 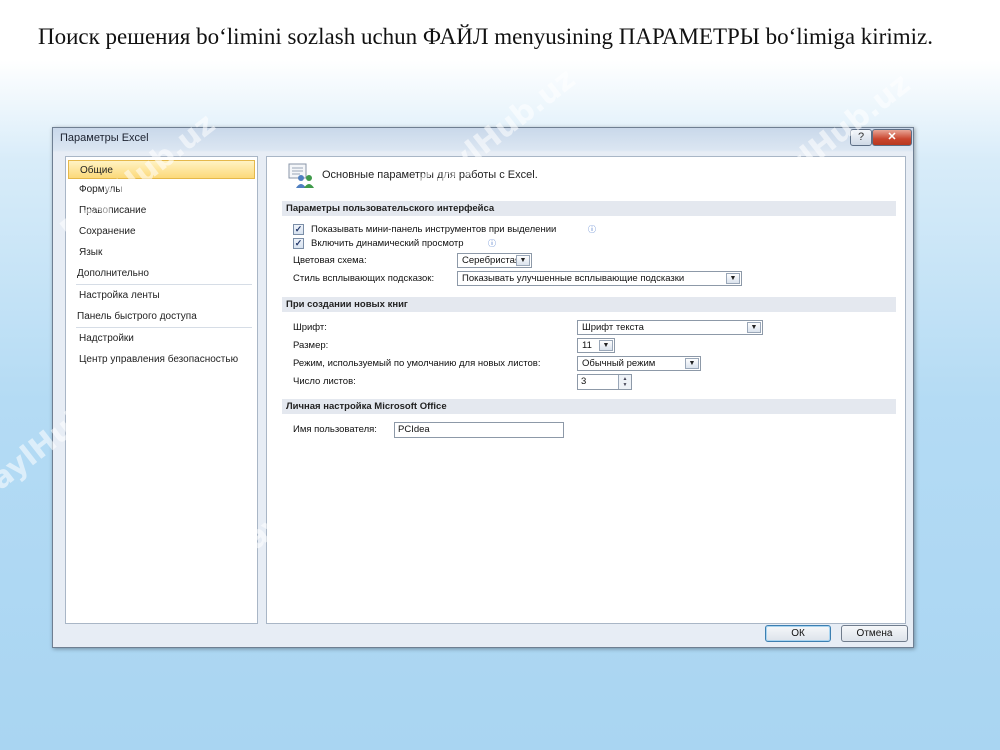 What do you see at coordinates (874, 633) in the screenshot?
I see `cancel-button: Отмена` at bounding box center [874, 633].